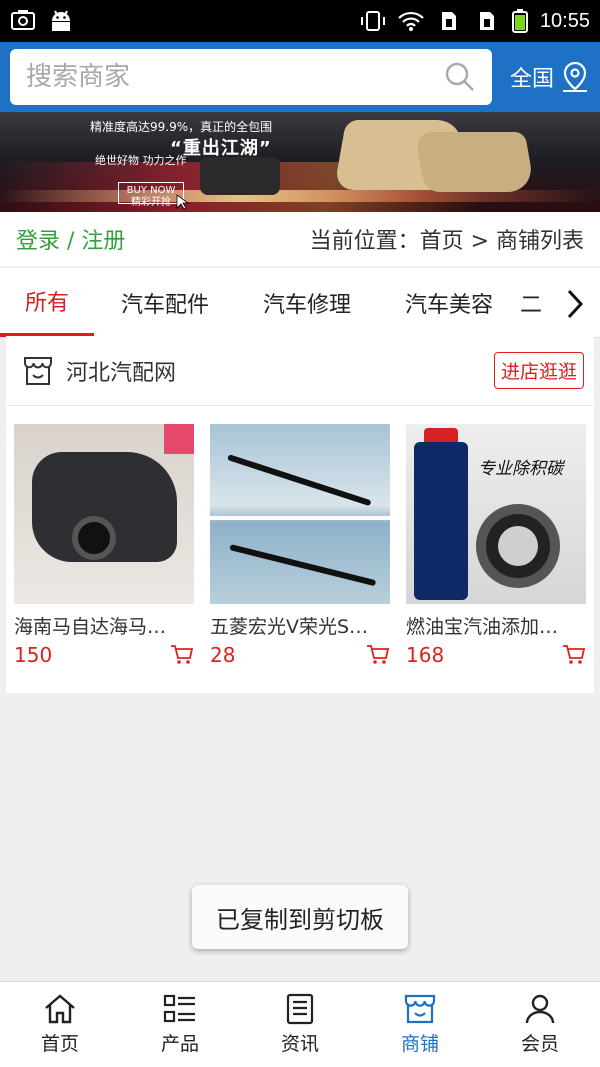 The image size is (600, 1067). I want to click on buy-now-badge: BUY NOW 精彩开抢, so click(151, 195).